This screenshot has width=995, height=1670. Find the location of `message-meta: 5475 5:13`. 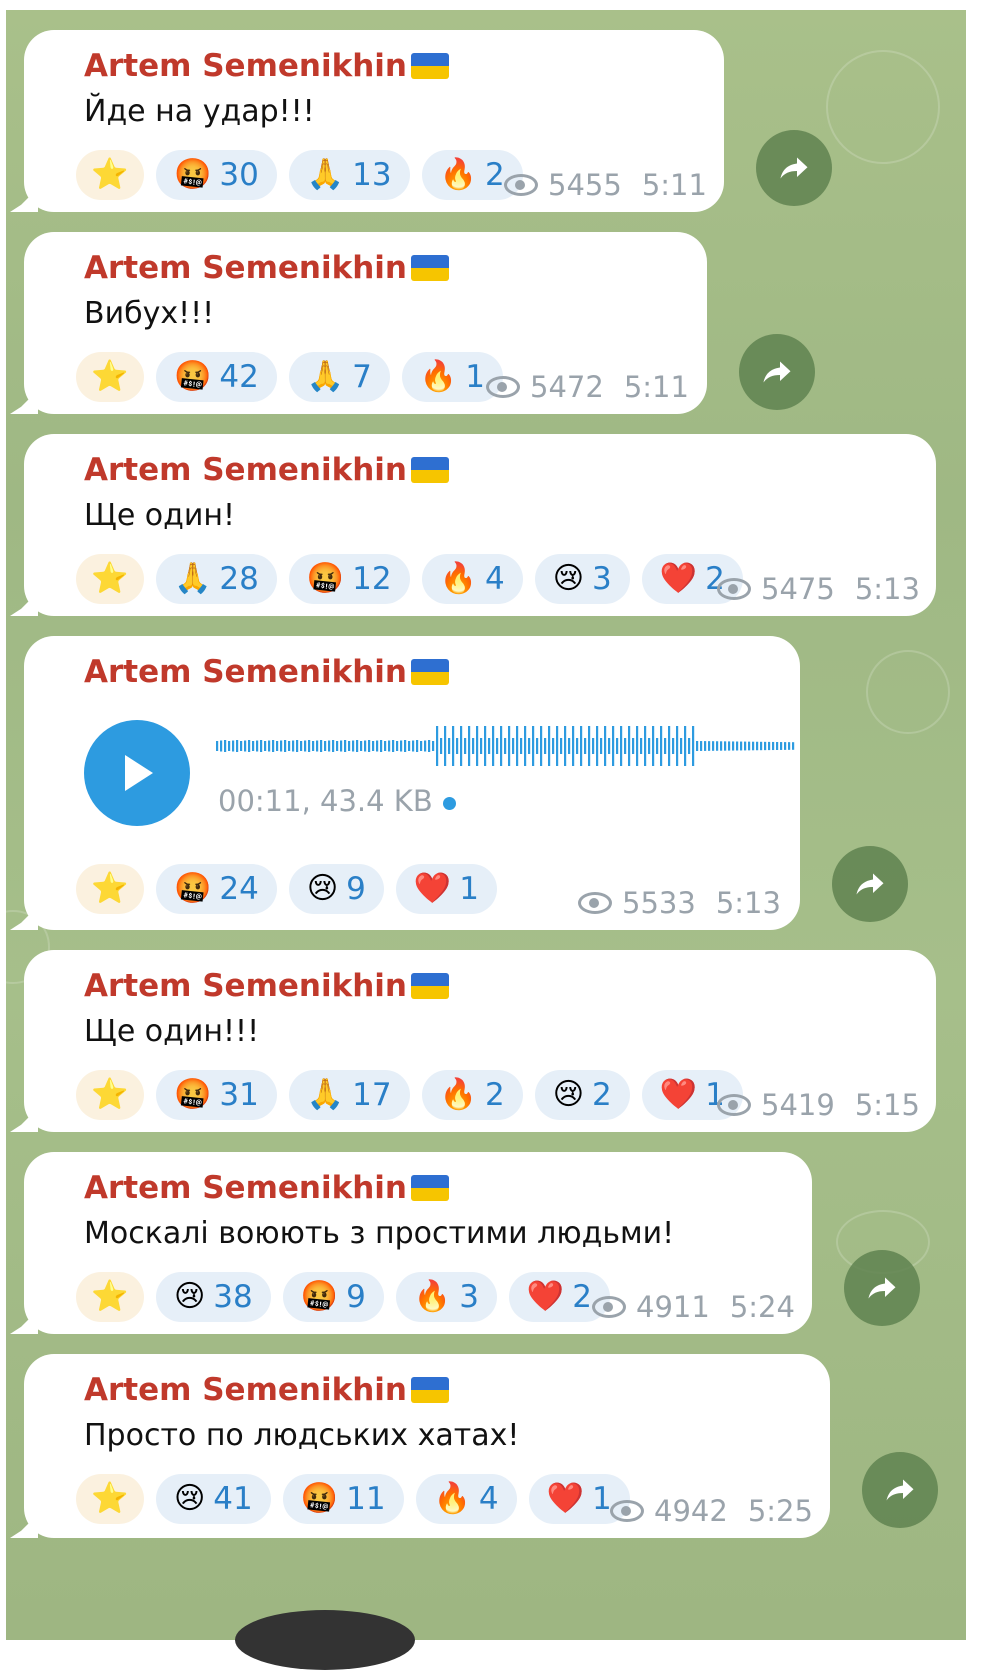

message-meta: 5475 5:13 is located at coordinates (818, 589).